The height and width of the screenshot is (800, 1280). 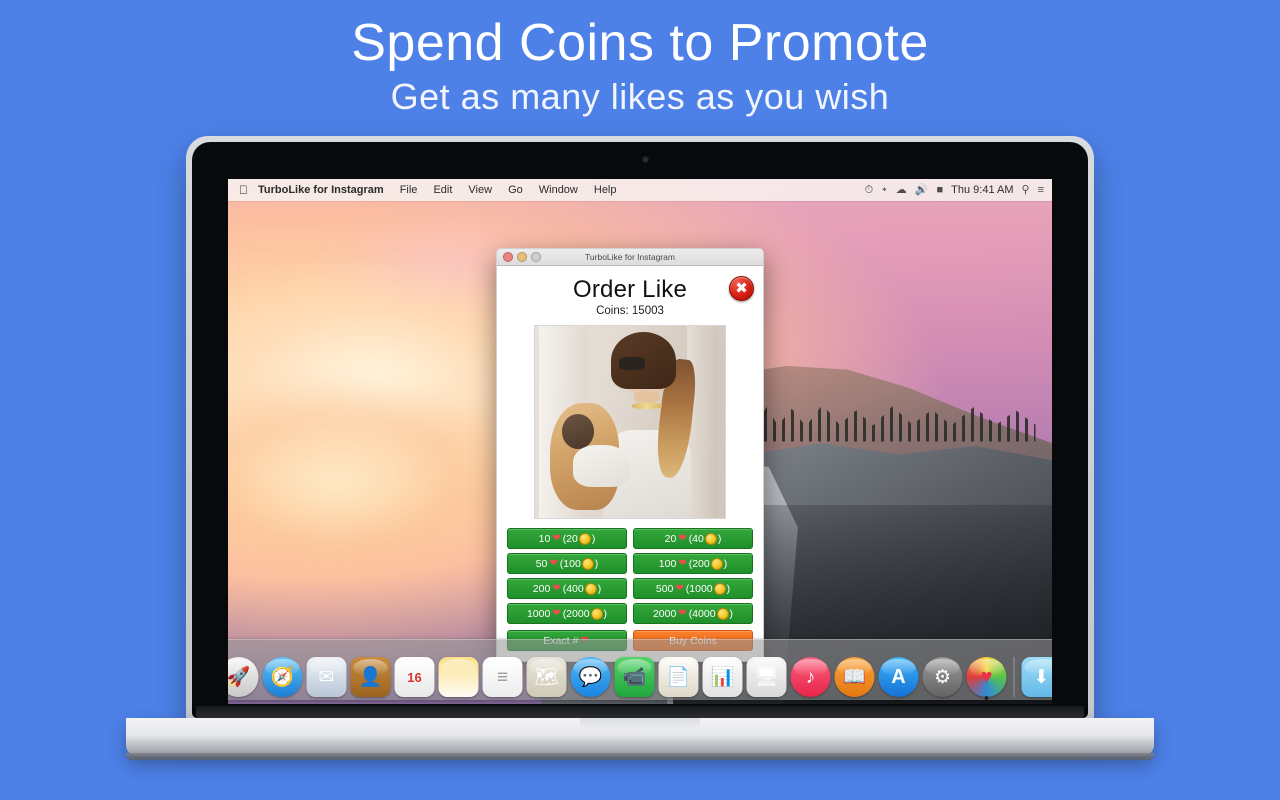 I want to click on order-likes-20: 20, so click(x=670, y=538).